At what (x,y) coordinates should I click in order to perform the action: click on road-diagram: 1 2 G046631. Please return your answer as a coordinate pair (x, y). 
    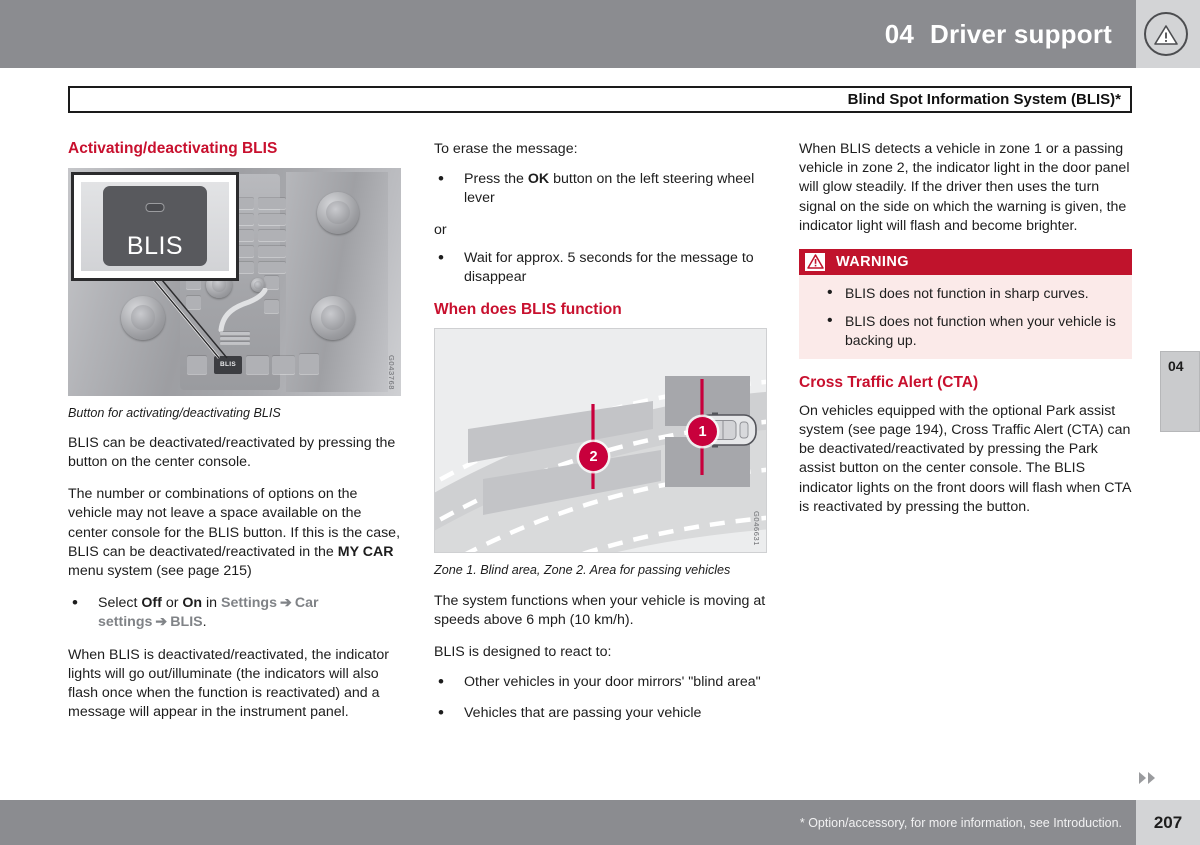
    Looking at the image, I should click on (600, 441).